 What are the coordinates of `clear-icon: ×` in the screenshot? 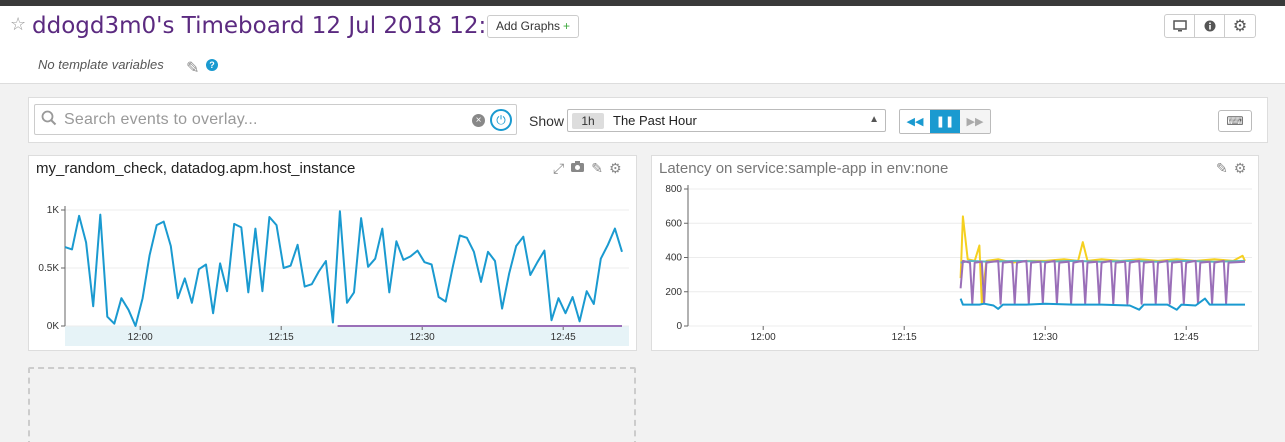 It's located at (478, 120).